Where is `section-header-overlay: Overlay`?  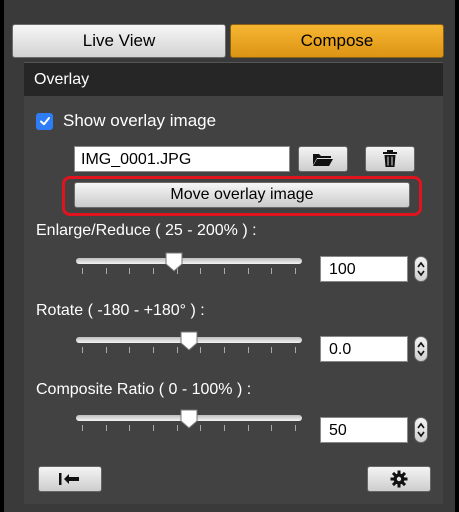
section-header-overlay: Overlay is located at coordinates (233, 79).